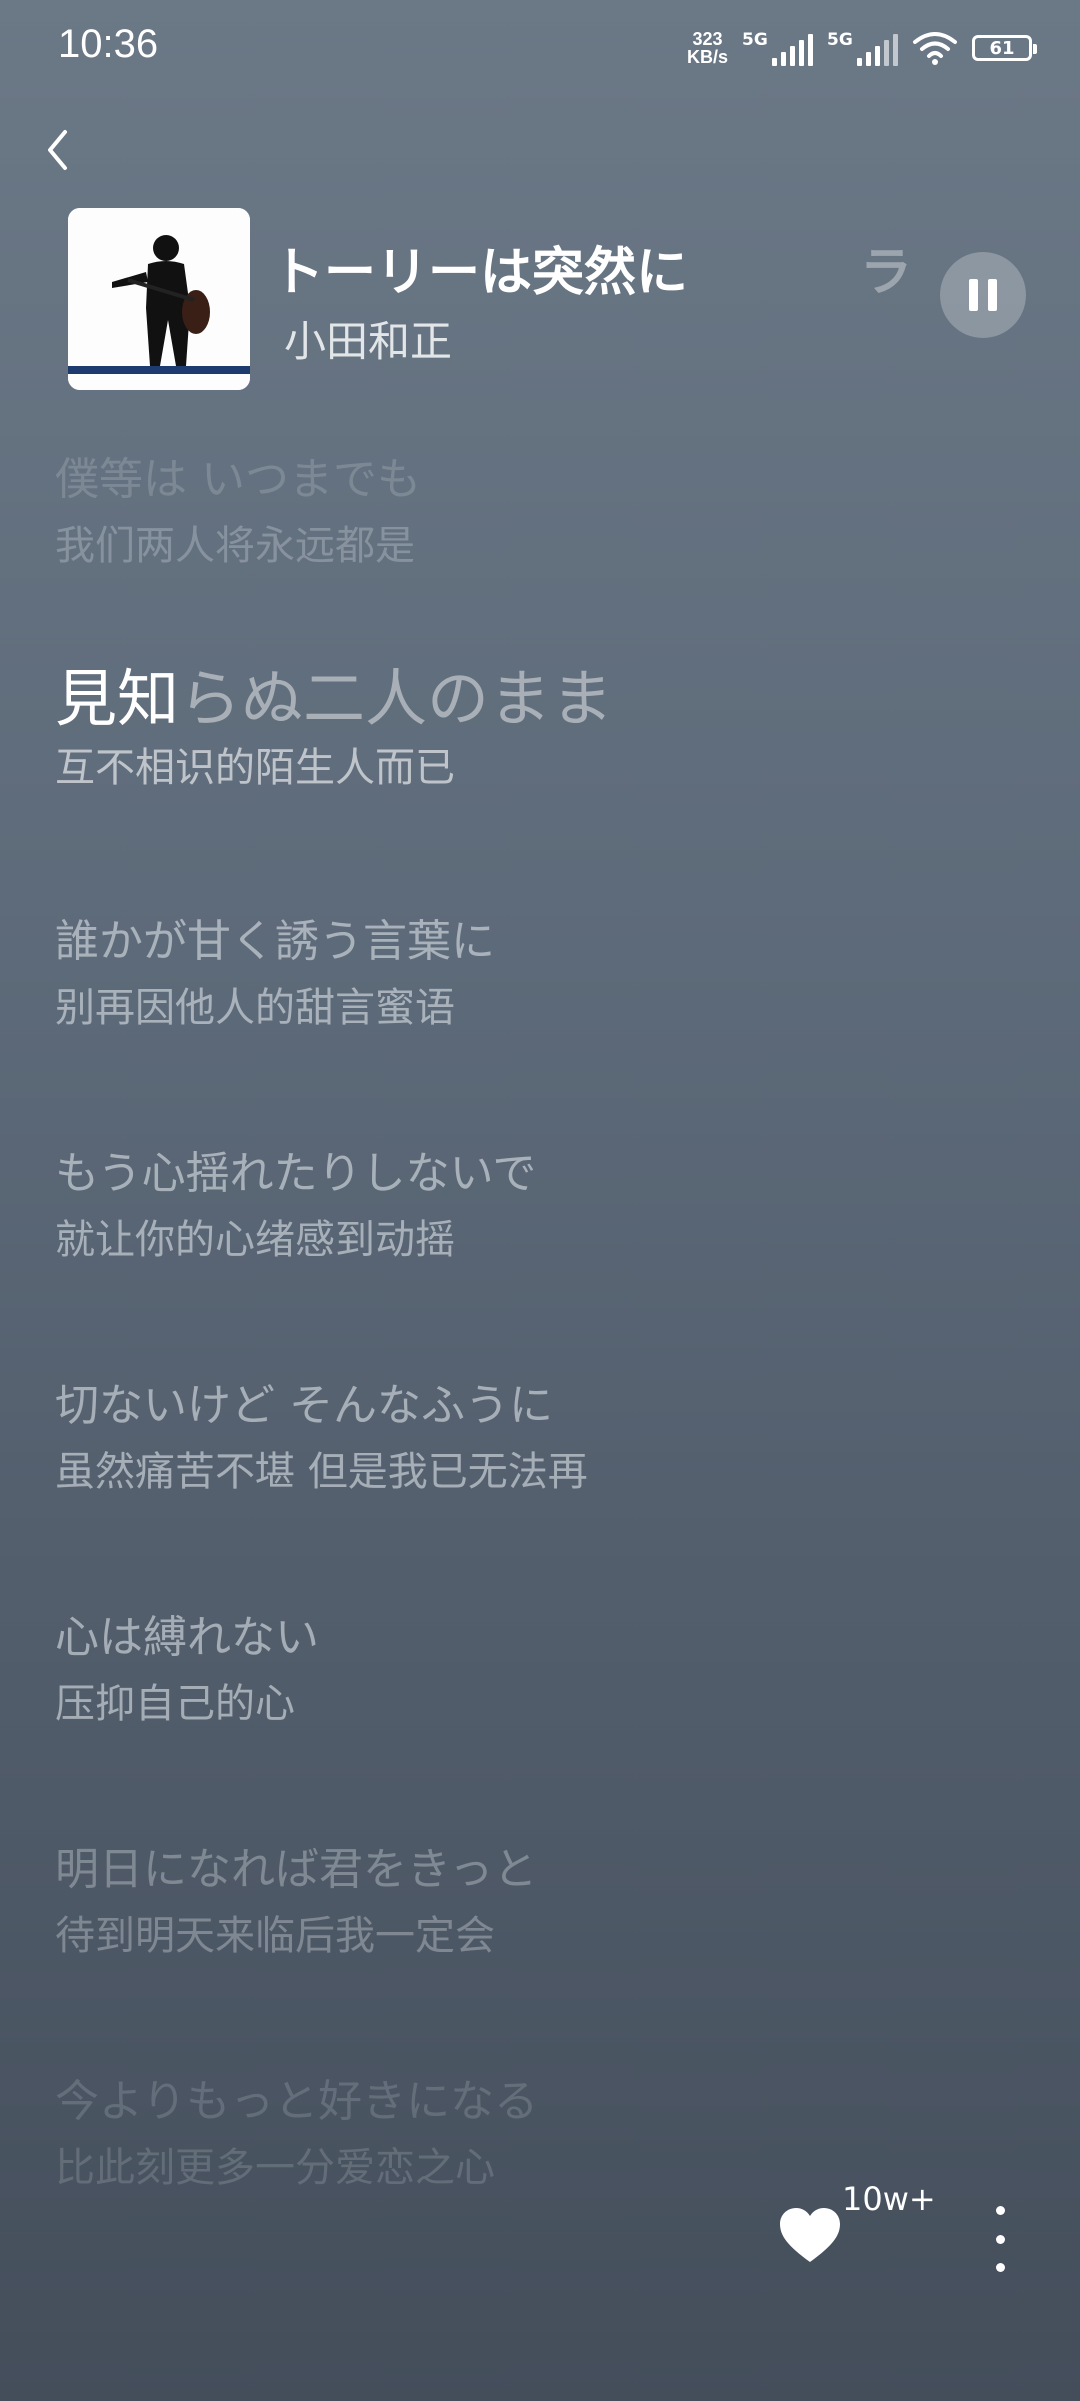 Image resolution: width=1080 pixels, height=2401 pixels. I want to click on pause-button, so click(983, 295).